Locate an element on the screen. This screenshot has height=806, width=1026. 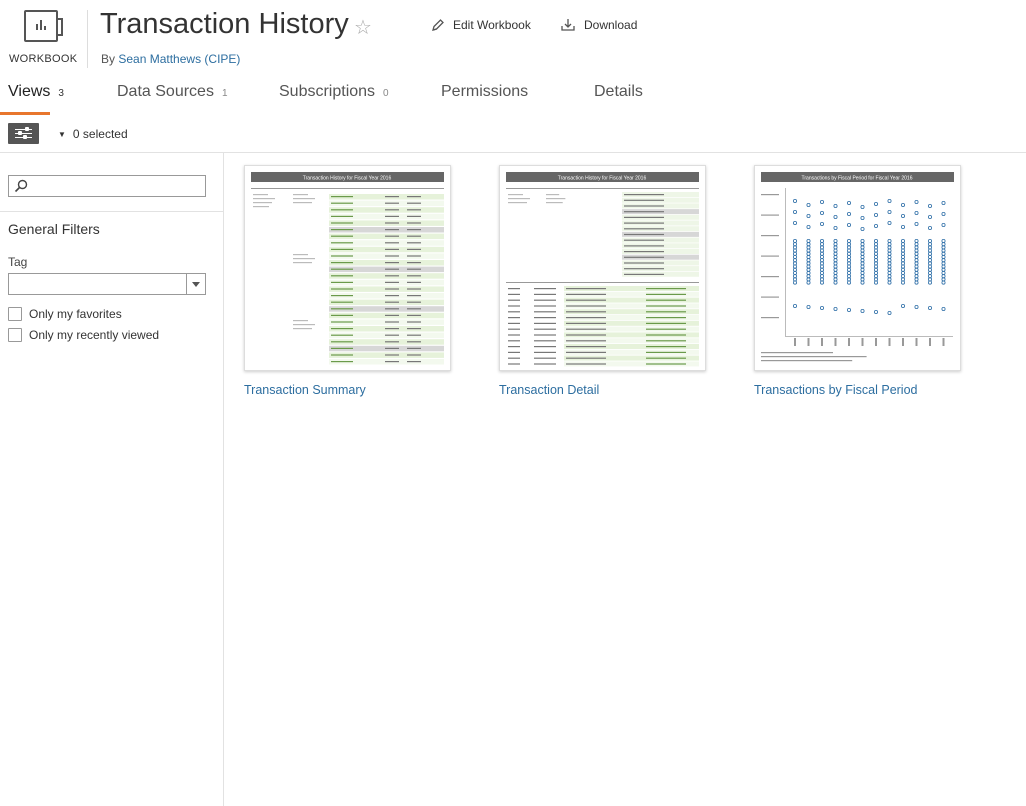
search-input is located at coordinates (107, 186).